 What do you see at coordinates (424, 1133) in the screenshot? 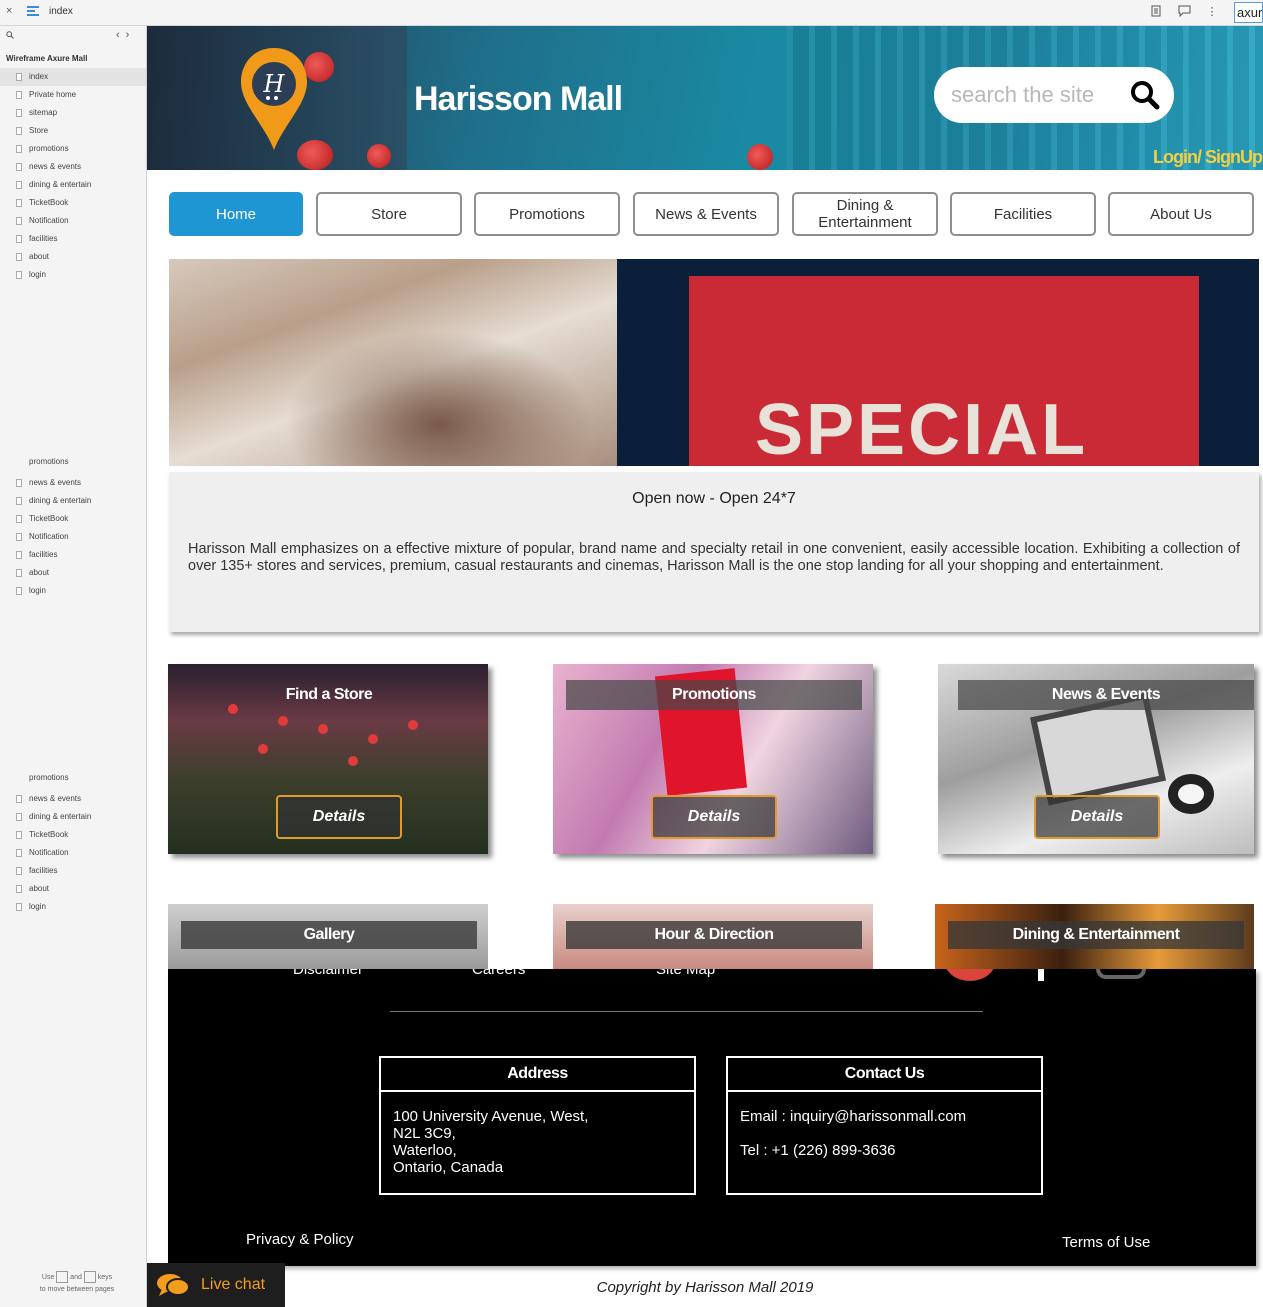
I see `address-line: N2L 3C9,` at bounding box center [424, 1133].